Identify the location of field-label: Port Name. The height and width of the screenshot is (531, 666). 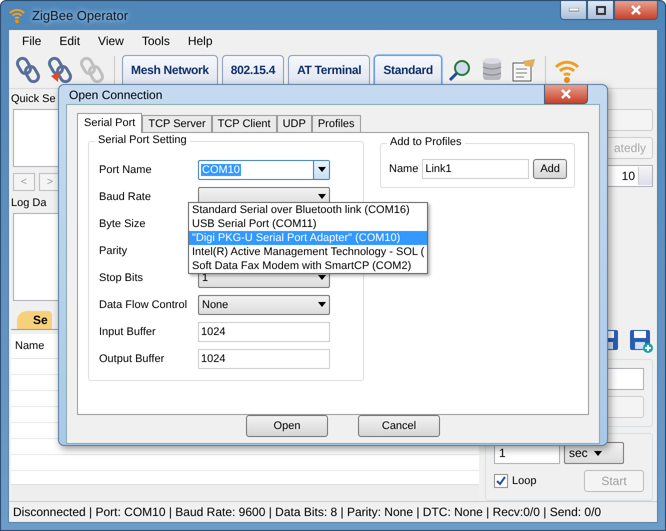
(126, 170).